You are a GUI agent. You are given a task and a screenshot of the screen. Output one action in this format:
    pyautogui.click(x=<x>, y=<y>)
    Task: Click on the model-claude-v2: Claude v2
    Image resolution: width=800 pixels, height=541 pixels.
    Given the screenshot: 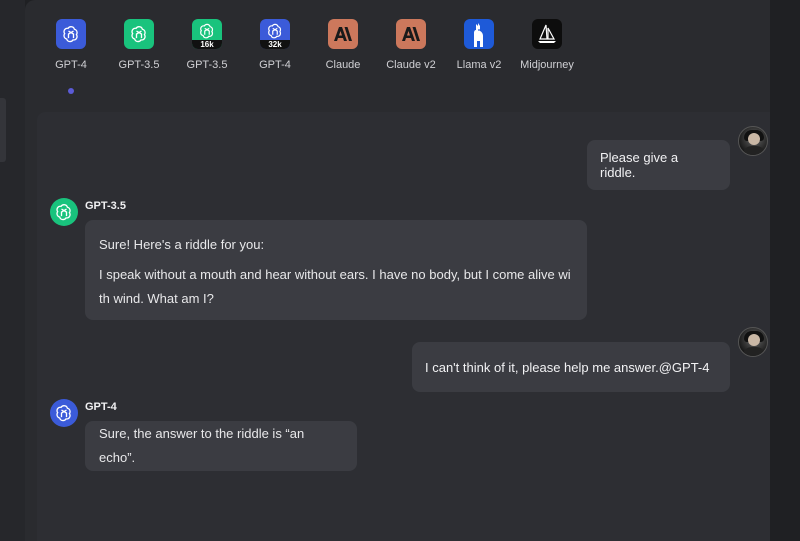 What is the action you would take?
    pyautogui.click(x=411, y=50)
    